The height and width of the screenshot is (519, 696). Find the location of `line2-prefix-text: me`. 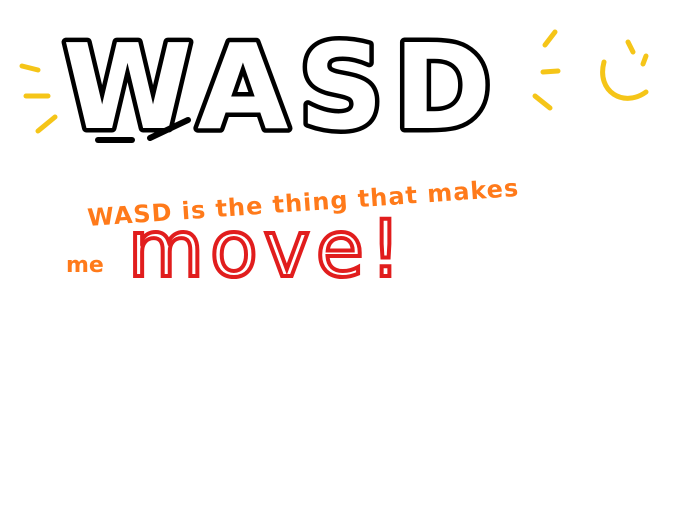

line2-prefix-text: me is located at coordinates (85, 265).